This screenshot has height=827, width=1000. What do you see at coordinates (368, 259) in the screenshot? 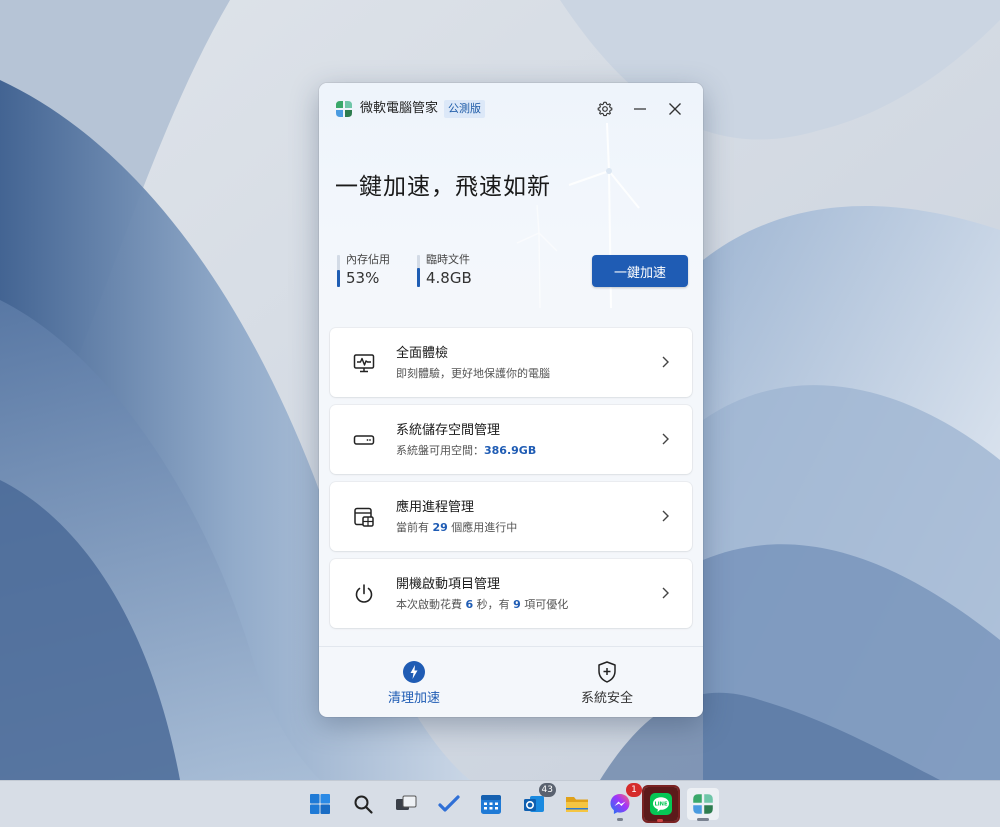
I see `memory-usage-label: 內存佔用` at bounding box center [368, 259].